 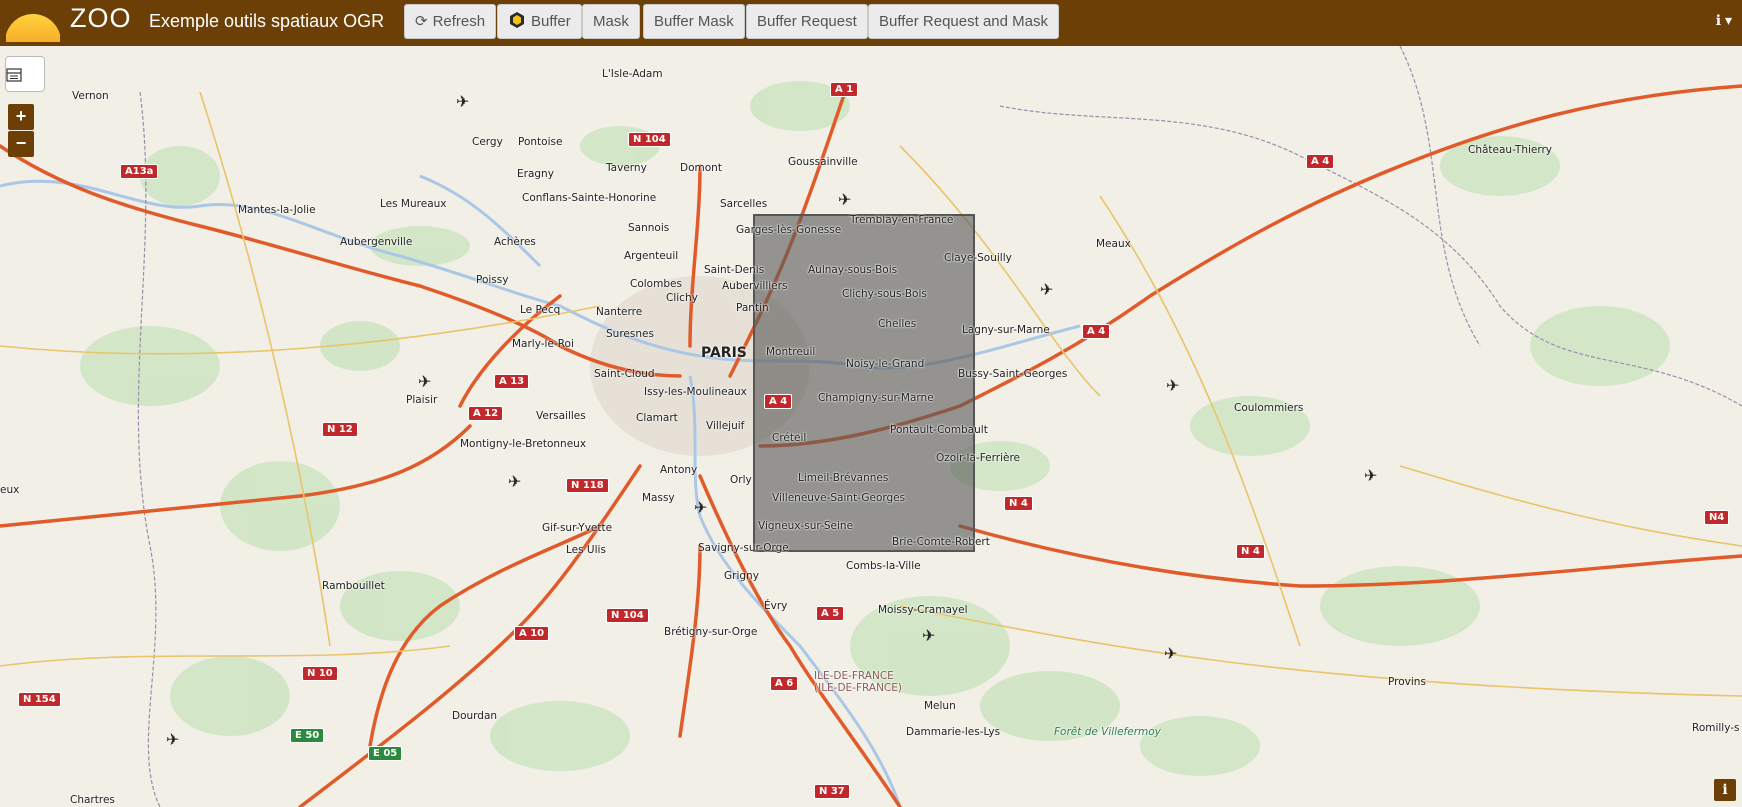 What do you see at coordinates (1717, 517) in the screenshot?
I see `road-shield: N4` at bounding box center [1717, 517].